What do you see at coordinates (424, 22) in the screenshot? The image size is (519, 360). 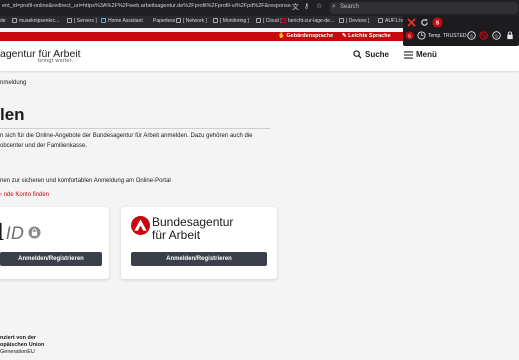 I see `reload-icon` at bounding box center [424, 22].